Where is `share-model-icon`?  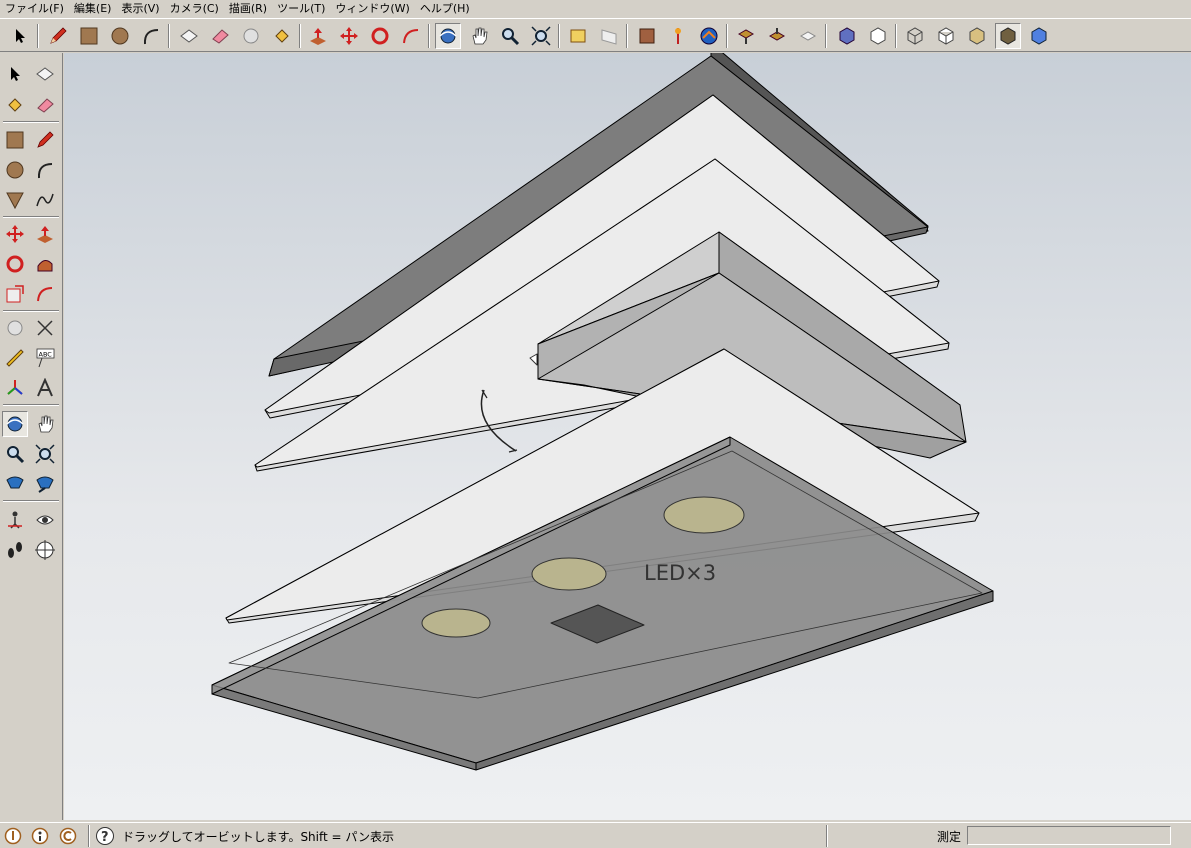
share-model-icon is located at coordinates (777, 36).